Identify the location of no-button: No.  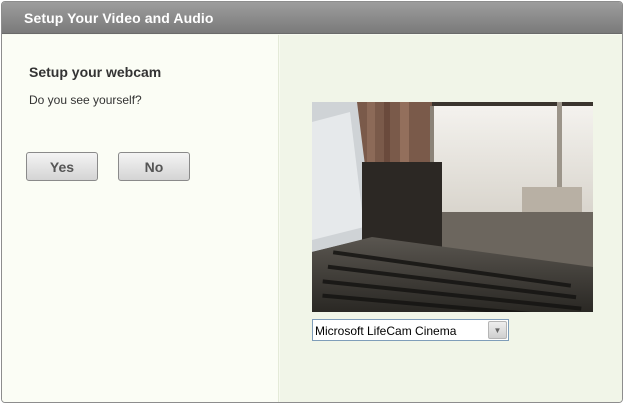
(154, 166).